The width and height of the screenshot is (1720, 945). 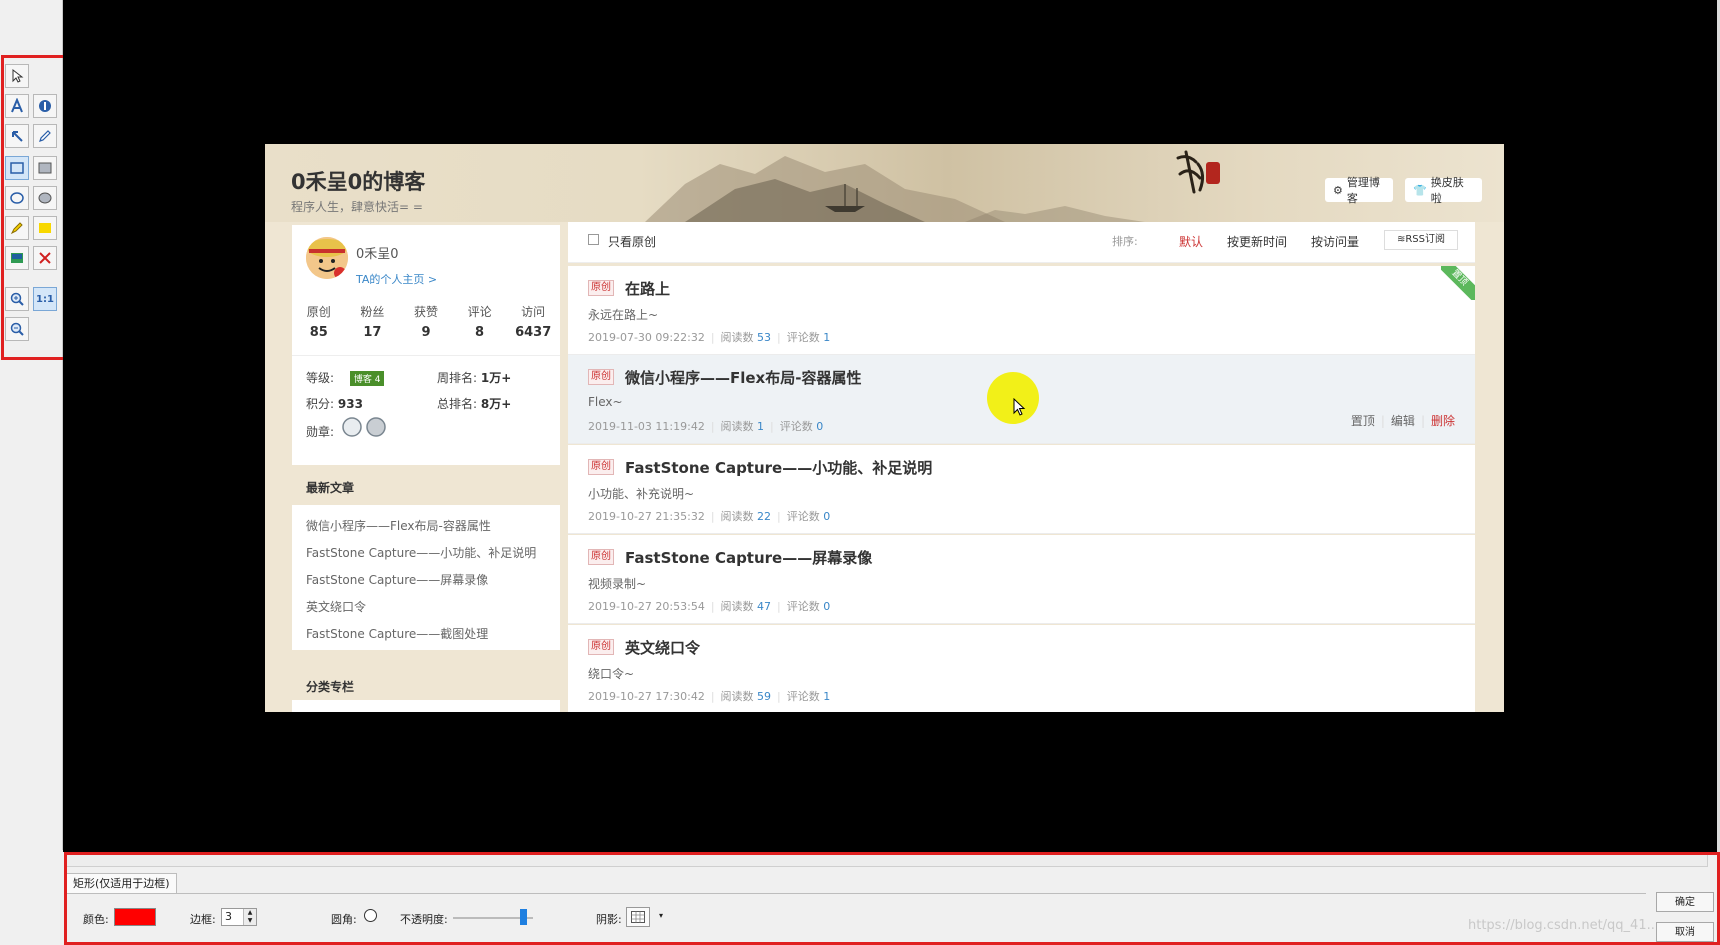 I want to click on rectangle-fill-tool, so click(x=45, y=168).